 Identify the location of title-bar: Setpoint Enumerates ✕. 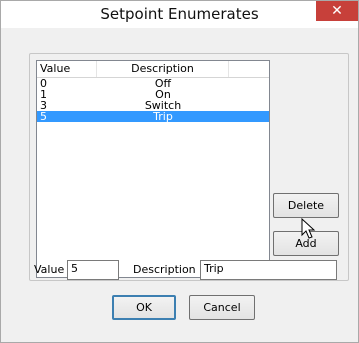
(179, 14).